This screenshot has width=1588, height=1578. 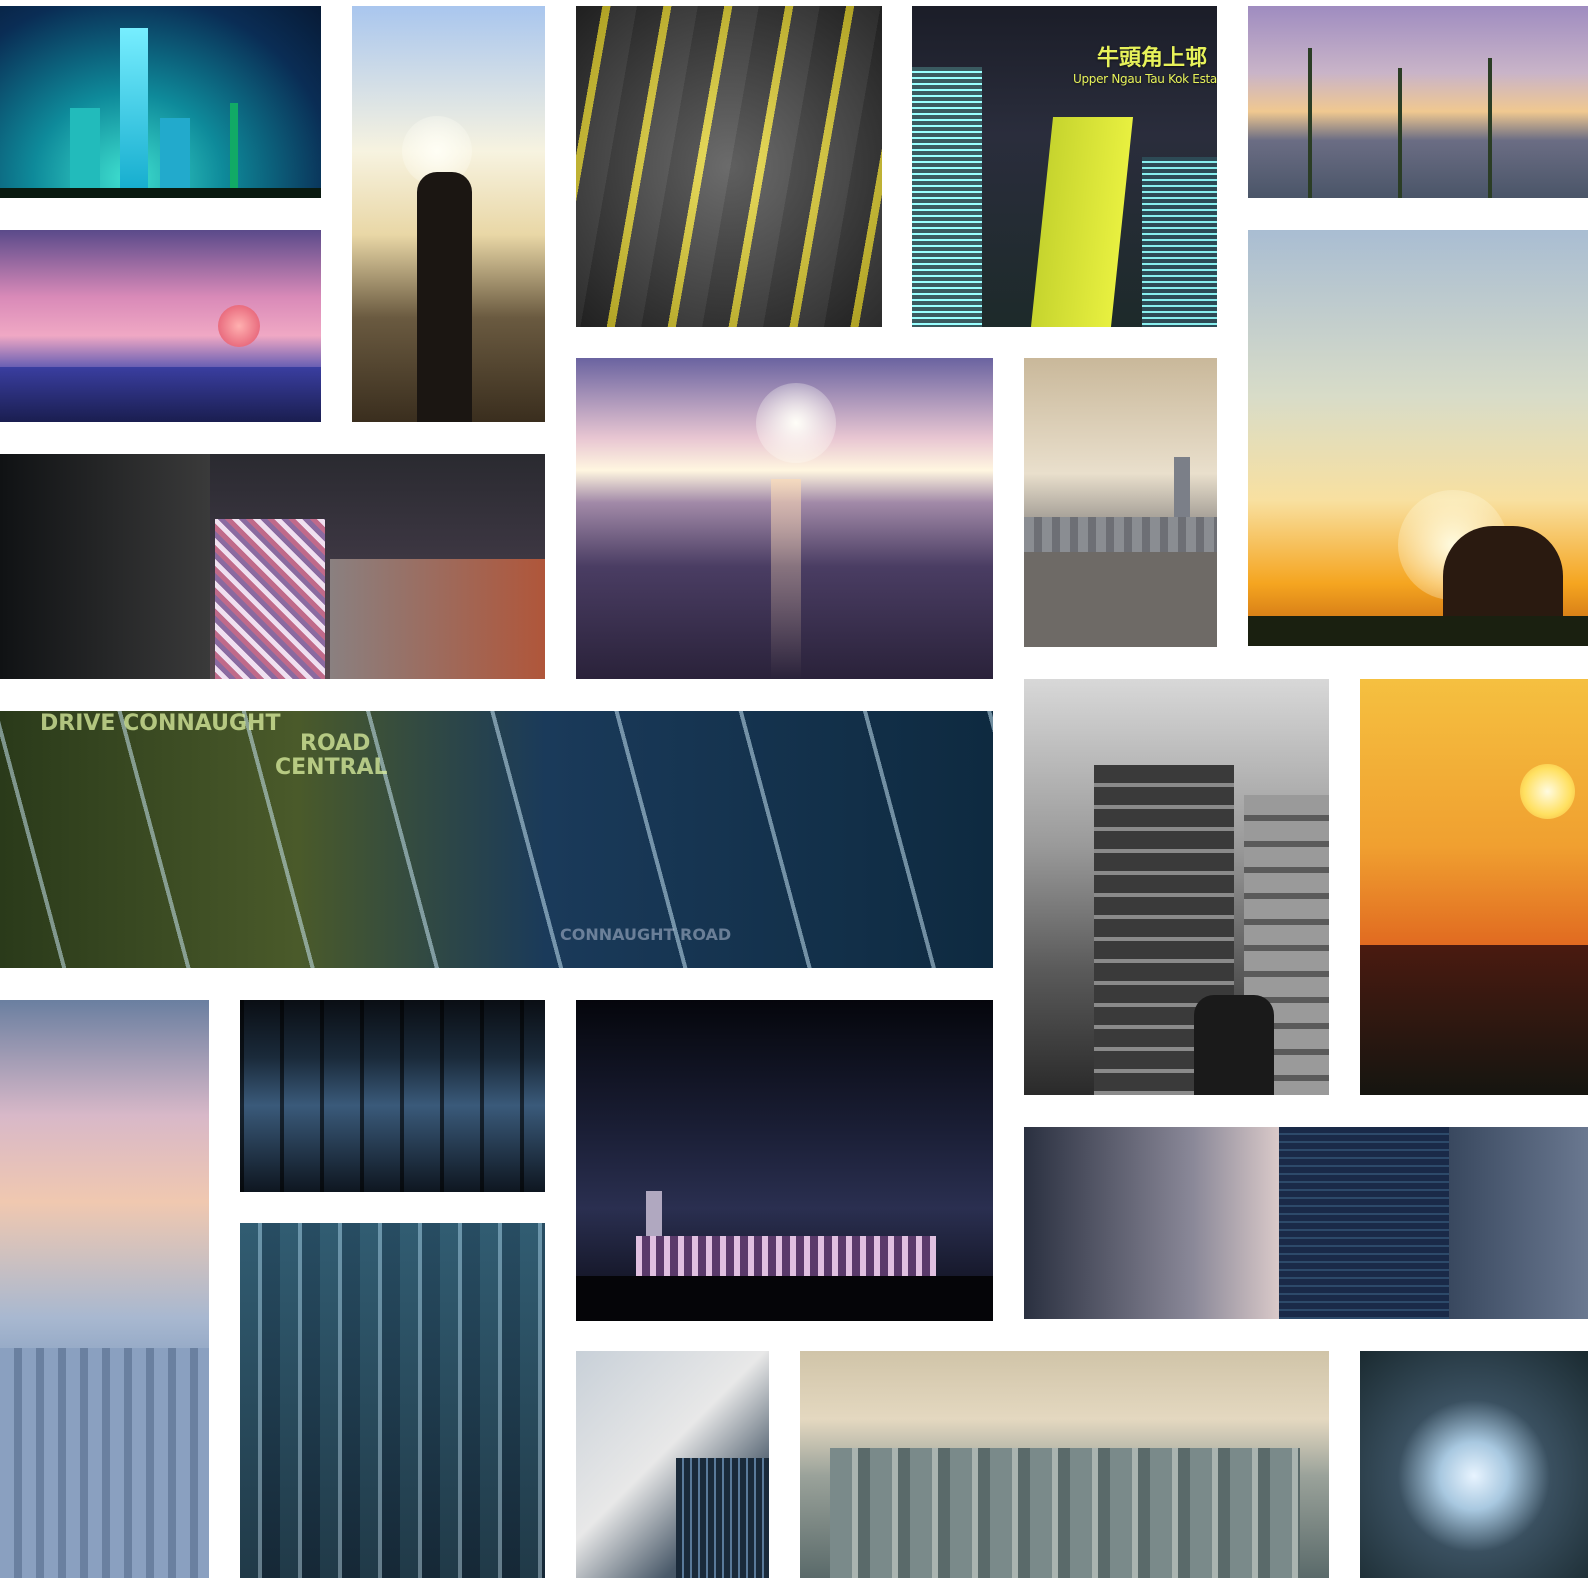 I want to click on photo-skybridge-silhouette, so click(x=392, y=1096).